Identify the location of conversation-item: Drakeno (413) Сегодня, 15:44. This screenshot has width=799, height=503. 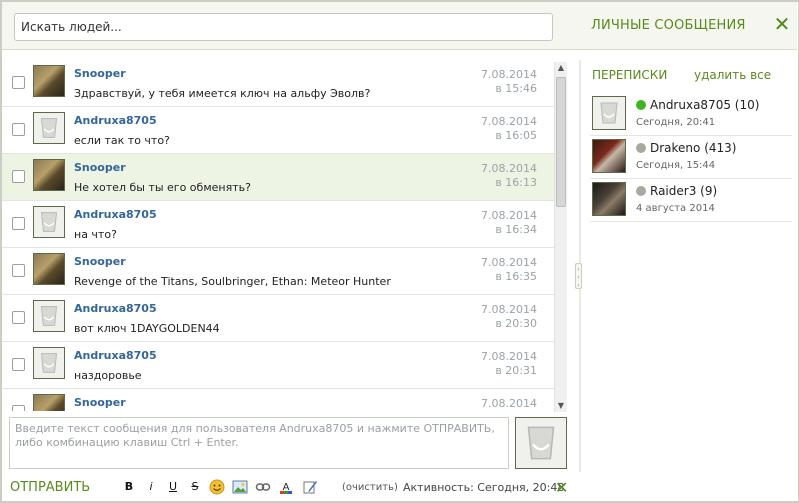
(691, 157).